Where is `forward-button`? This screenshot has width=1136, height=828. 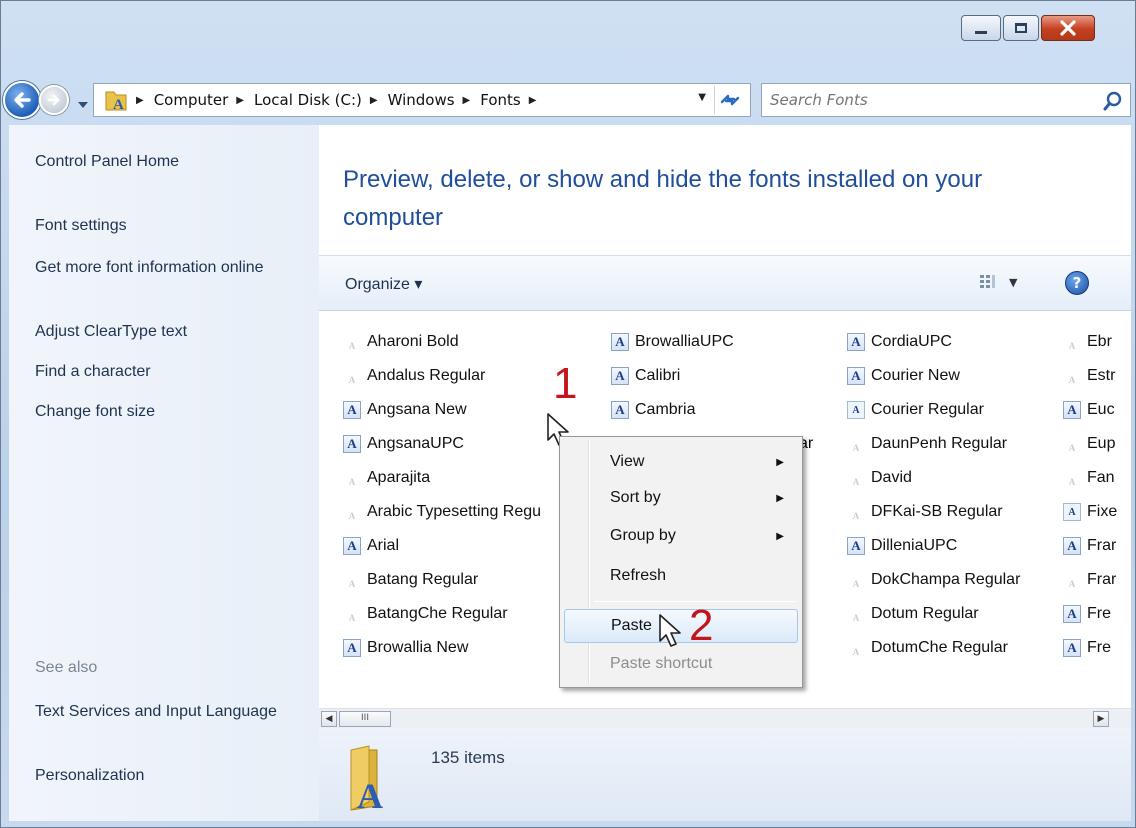
forward-button is located at coordinates (54, 100).